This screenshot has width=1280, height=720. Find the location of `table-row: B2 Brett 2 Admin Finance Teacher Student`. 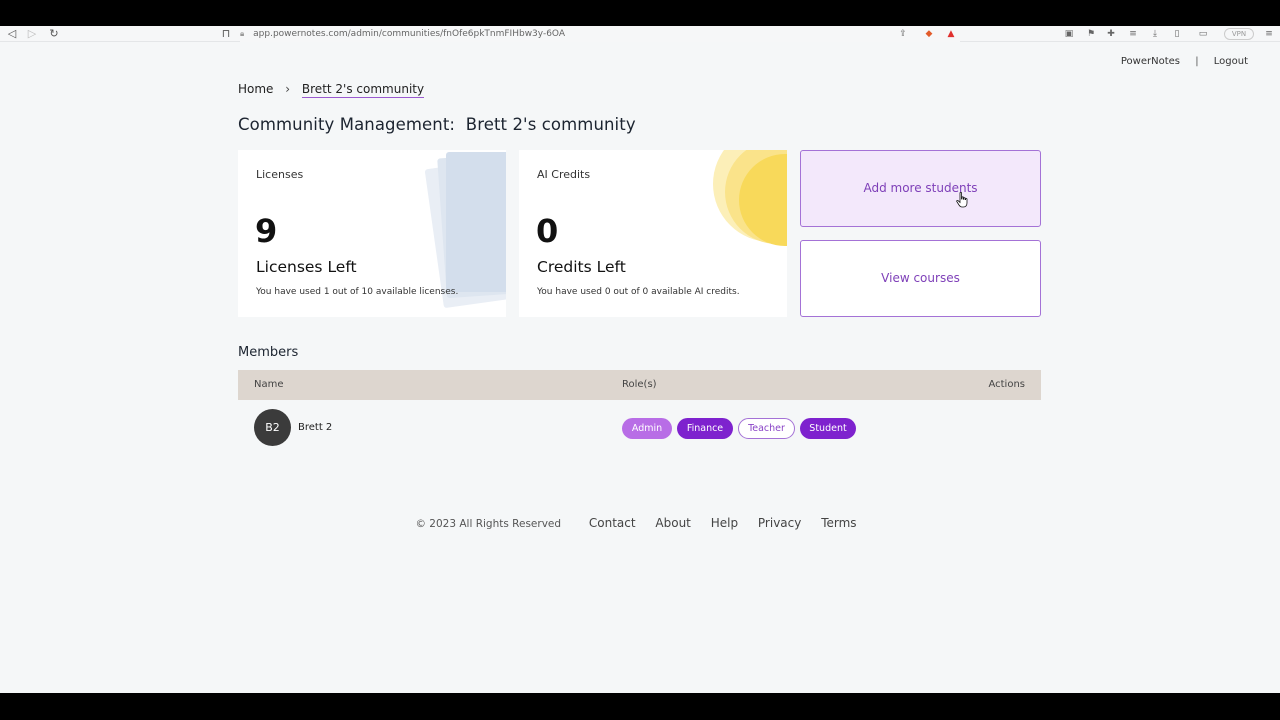

table-row: B2 Brett 2 Admin Finance Teacher Student is located at coordinates (639, 426).